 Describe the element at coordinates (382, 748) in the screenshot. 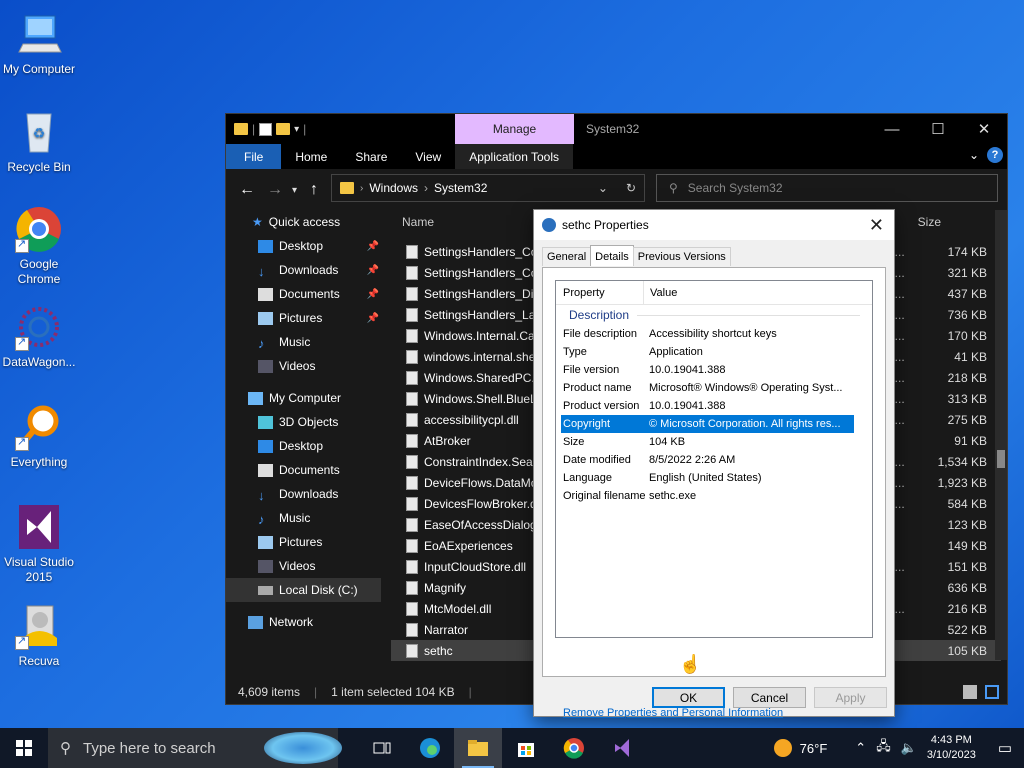

I see `task-view-icon` at that location.